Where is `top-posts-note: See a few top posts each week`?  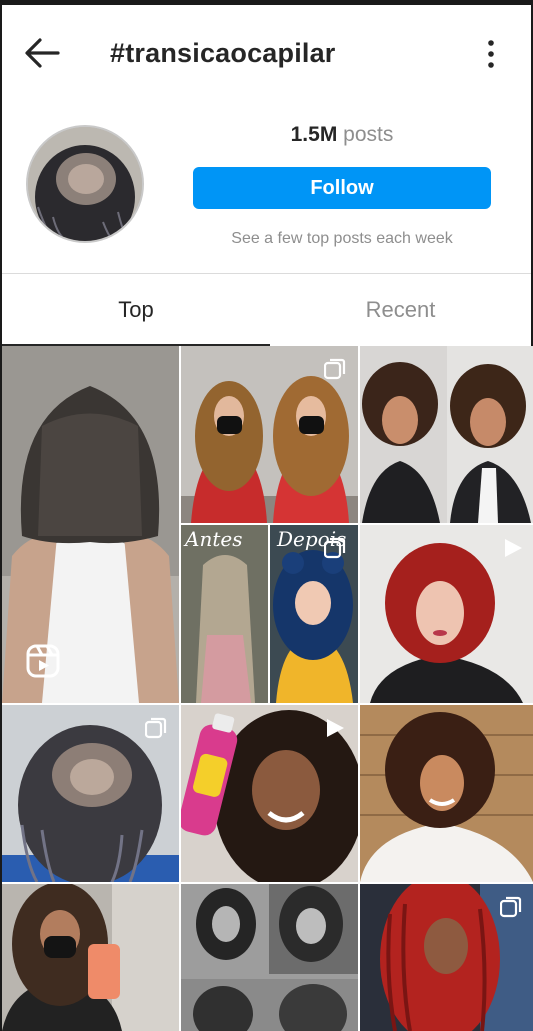 top-posts-note: See a few top posts each week is located at coordinates (342, 238).